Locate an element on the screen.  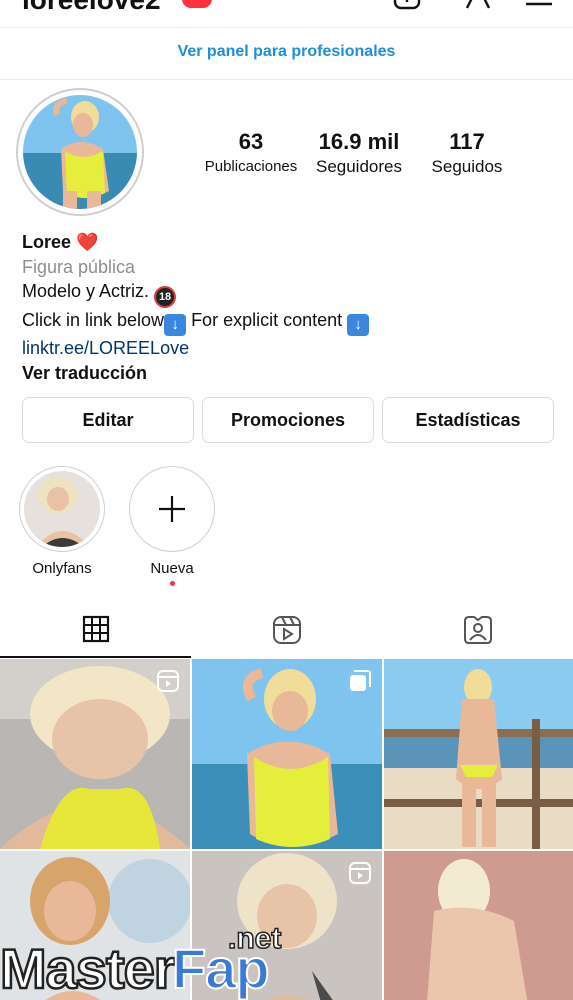
stat-posts: 63 Publicaciones is located at coordinates (251, 153).